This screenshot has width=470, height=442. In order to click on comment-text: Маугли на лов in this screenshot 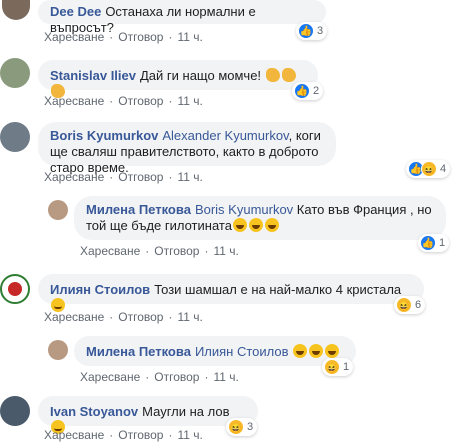, I will do `click(186, 411)`.